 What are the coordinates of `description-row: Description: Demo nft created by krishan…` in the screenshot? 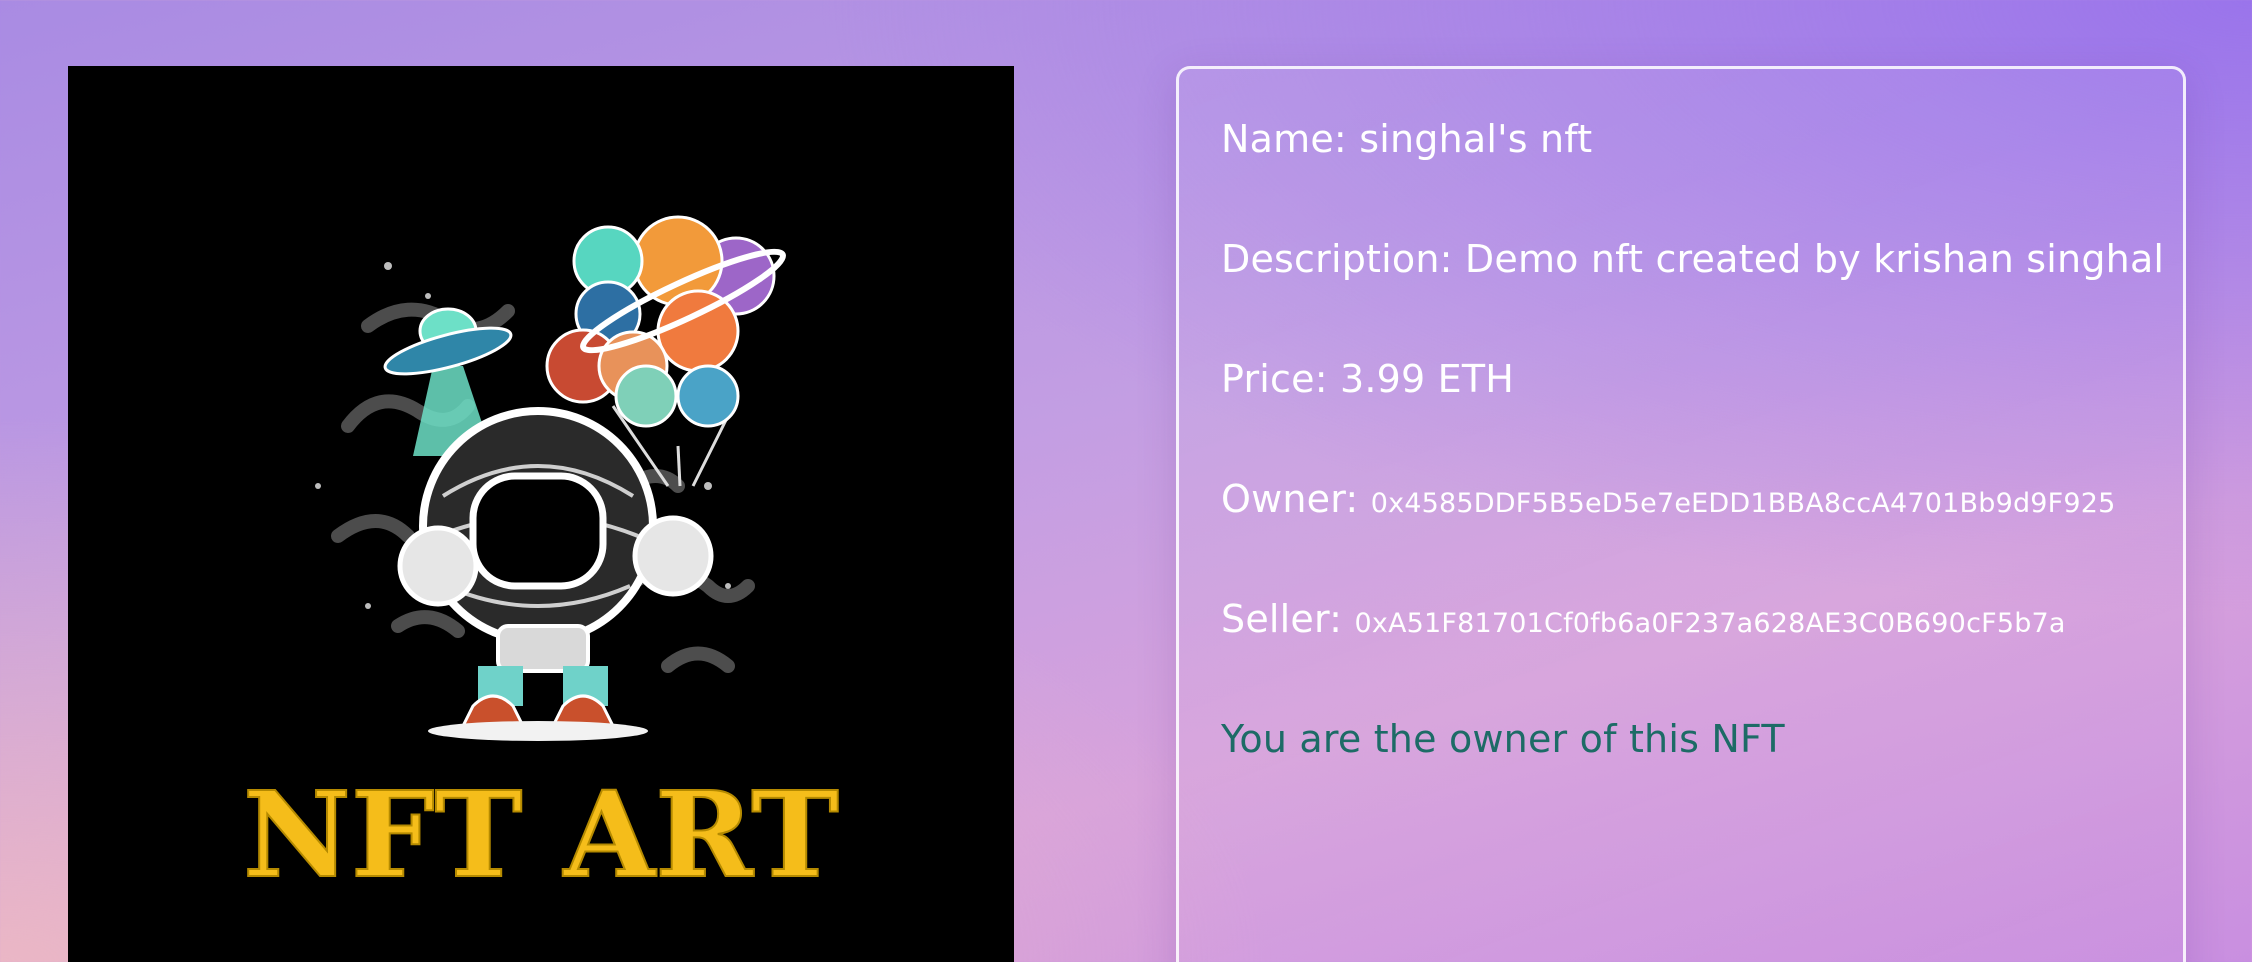 It's located at (1692, 259).